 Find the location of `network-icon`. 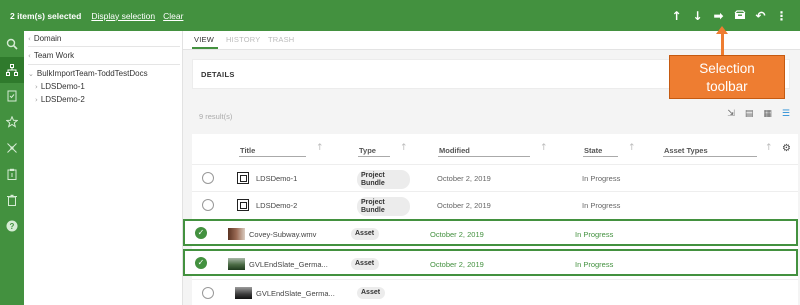

network-icon is located at coordinates (12, 148).